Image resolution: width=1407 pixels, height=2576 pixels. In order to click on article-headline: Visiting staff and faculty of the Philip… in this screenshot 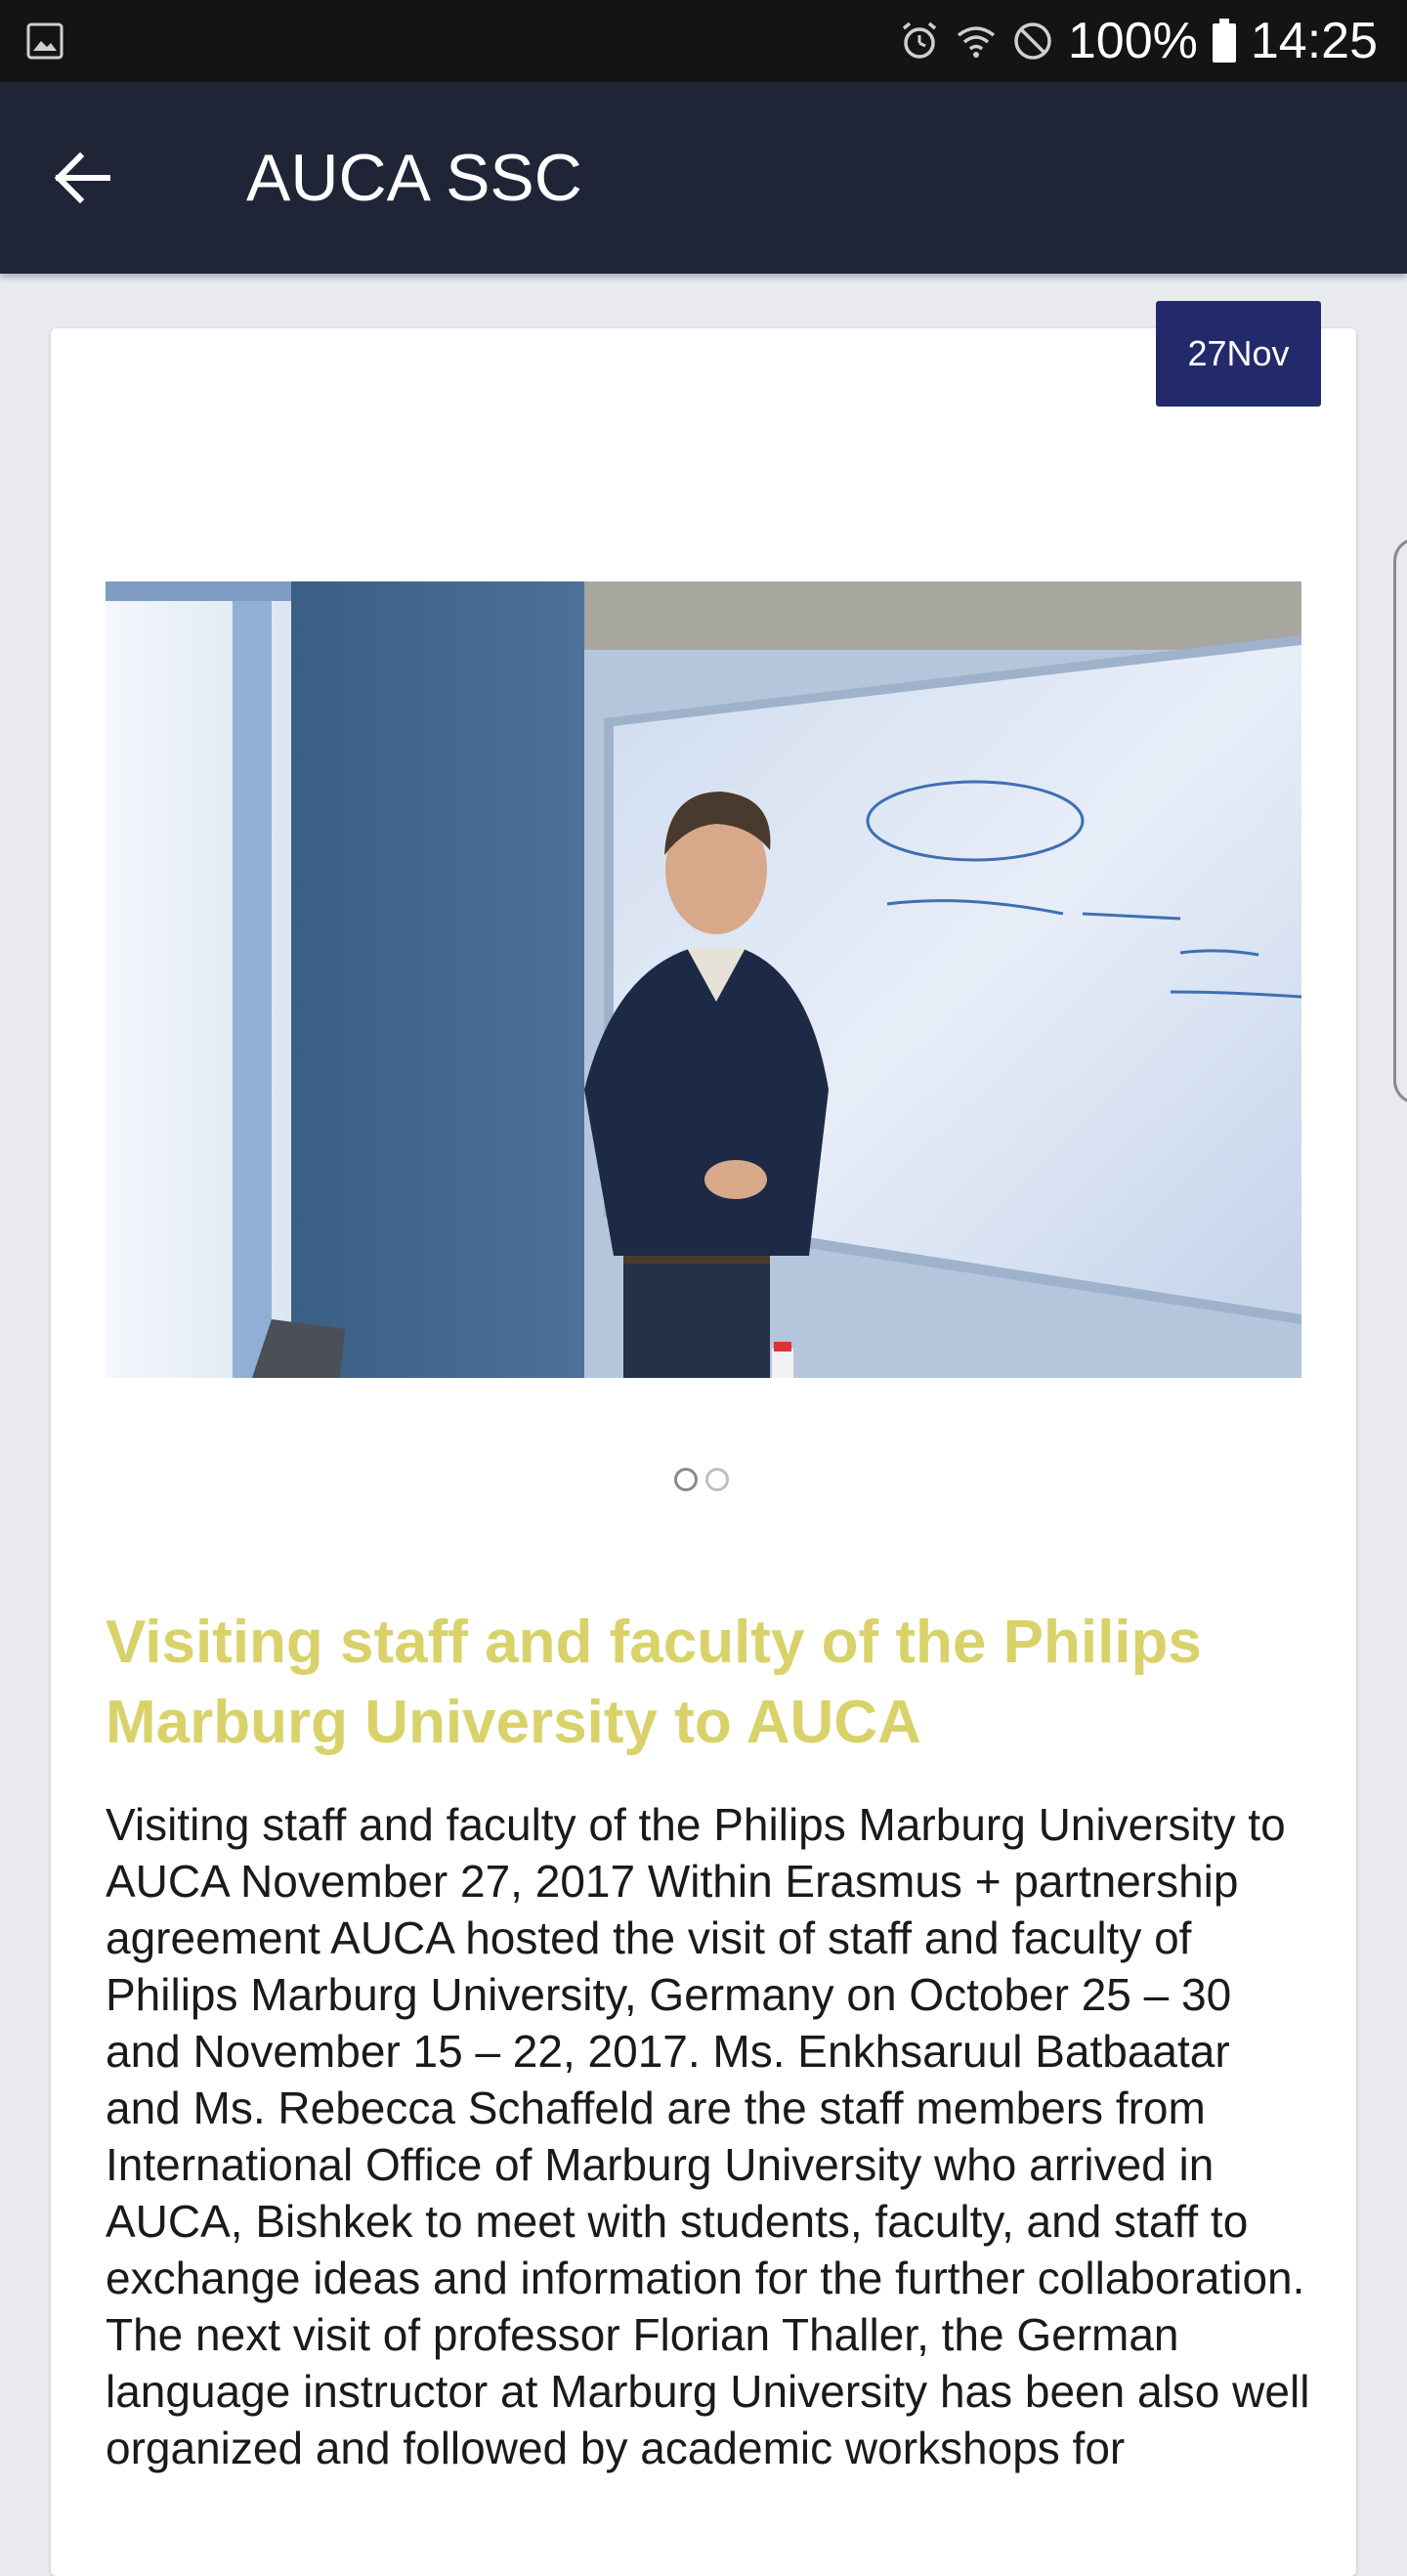, I will do `click(716, 1683)`.